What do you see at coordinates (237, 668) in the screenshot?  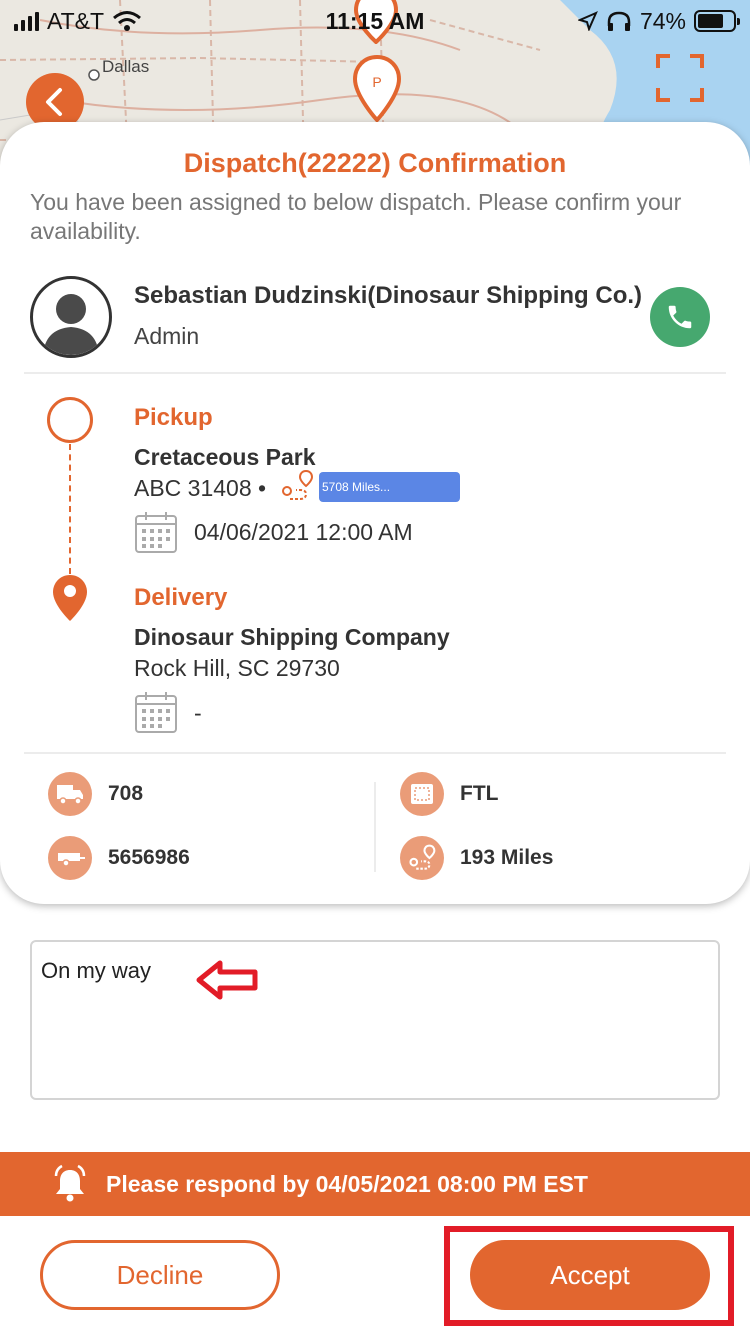 I see `delivery-address: Rock Hill, SC 29730` at bounding box center [237, 668].